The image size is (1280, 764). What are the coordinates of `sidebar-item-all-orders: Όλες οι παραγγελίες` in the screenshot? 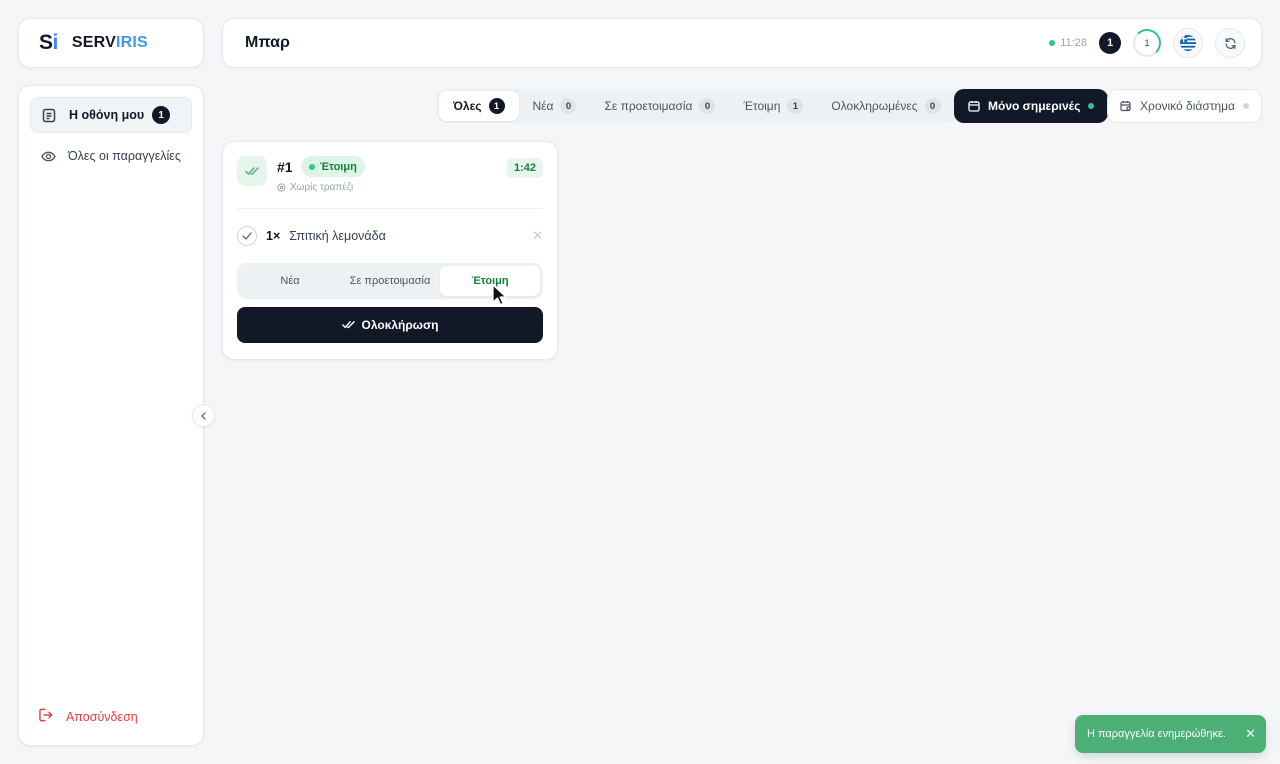 It's located at (111, 156).